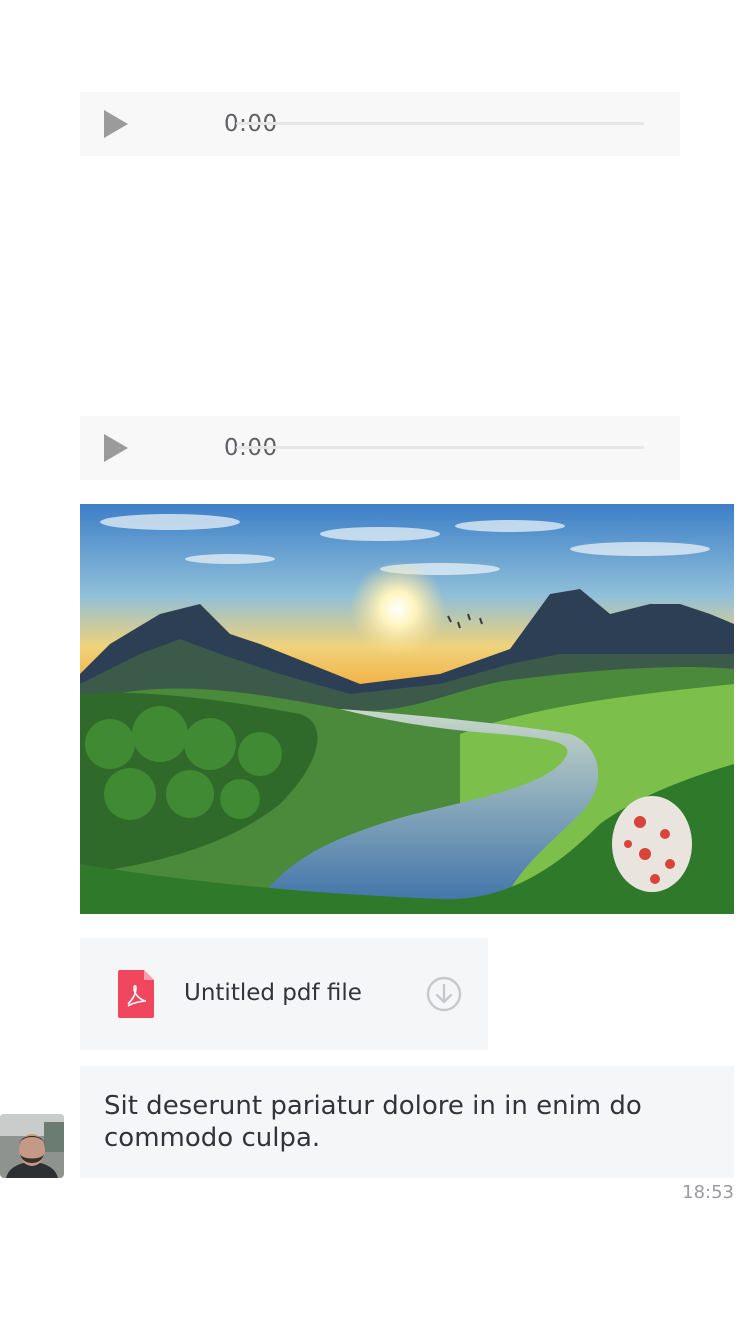  I want to click on user-avatar-image, so click(32, 1146).